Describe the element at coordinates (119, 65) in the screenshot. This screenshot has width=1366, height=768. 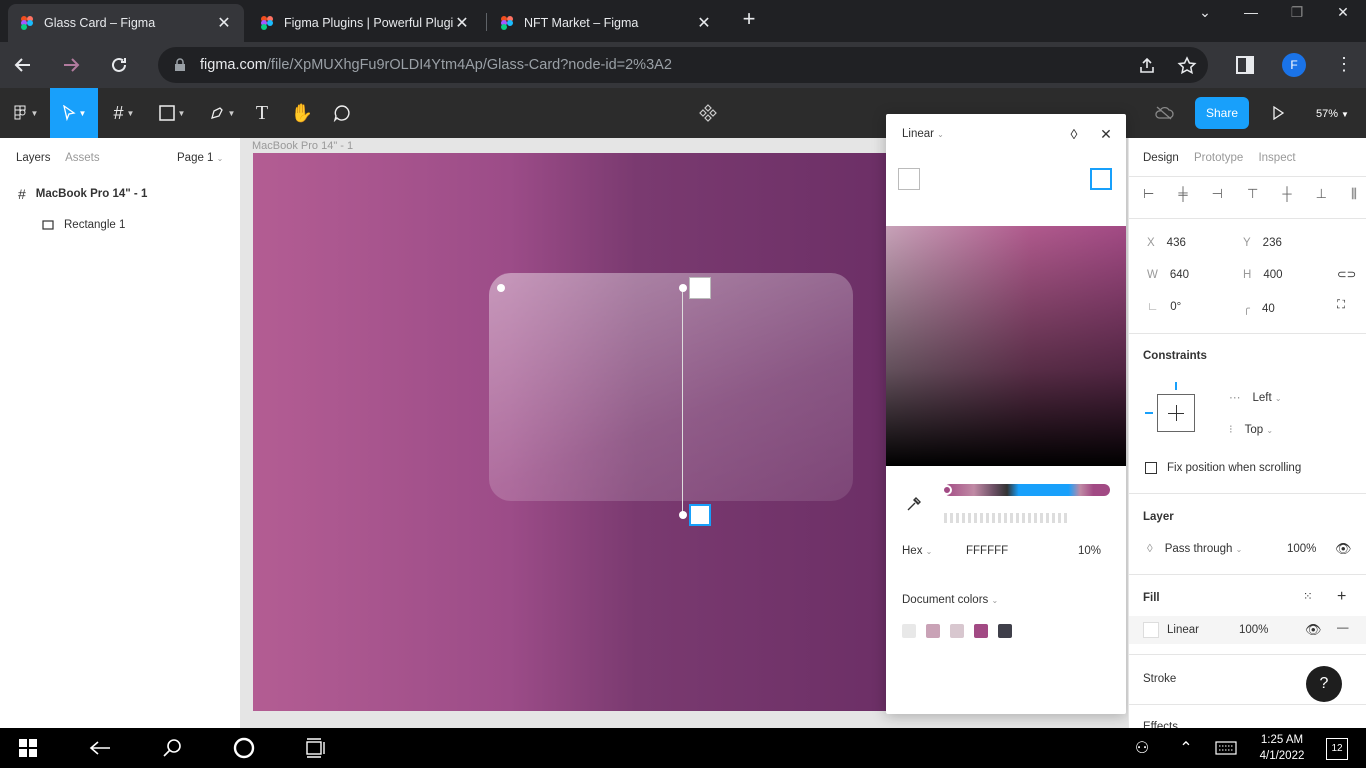
I see `reload-icon` at that location.